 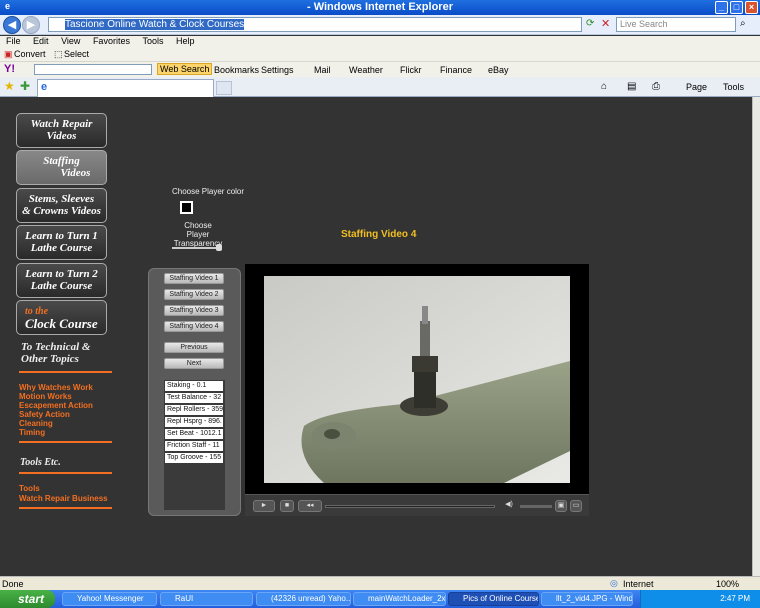 What do you see at coordinates (411, 70) in the screenshot?
I see `flickr-button: Flickr` at bounding box center [411, 70].